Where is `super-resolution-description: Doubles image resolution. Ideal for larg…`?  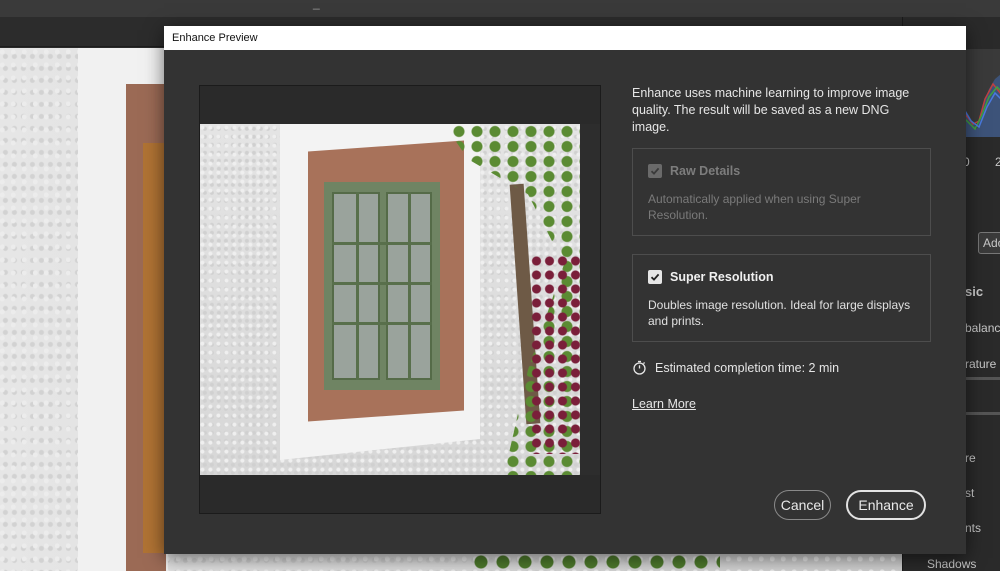
super-resolution-description: Doubles image resolution. Ideal for larg… is located at coordinates (779, 313).